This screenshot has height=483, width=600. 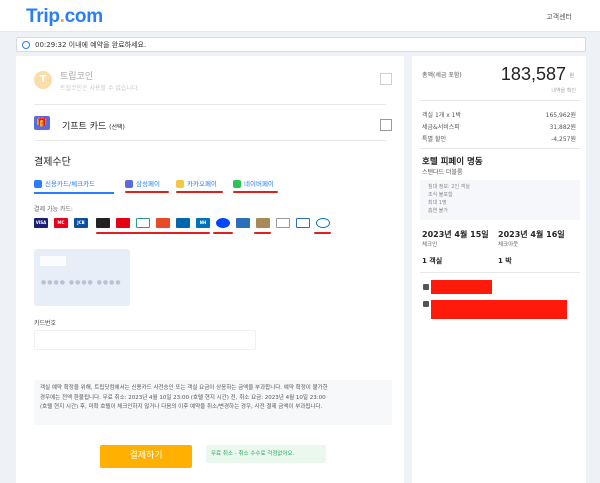 I want to click on kakao-pay-icon, so click(x=180, y=184).